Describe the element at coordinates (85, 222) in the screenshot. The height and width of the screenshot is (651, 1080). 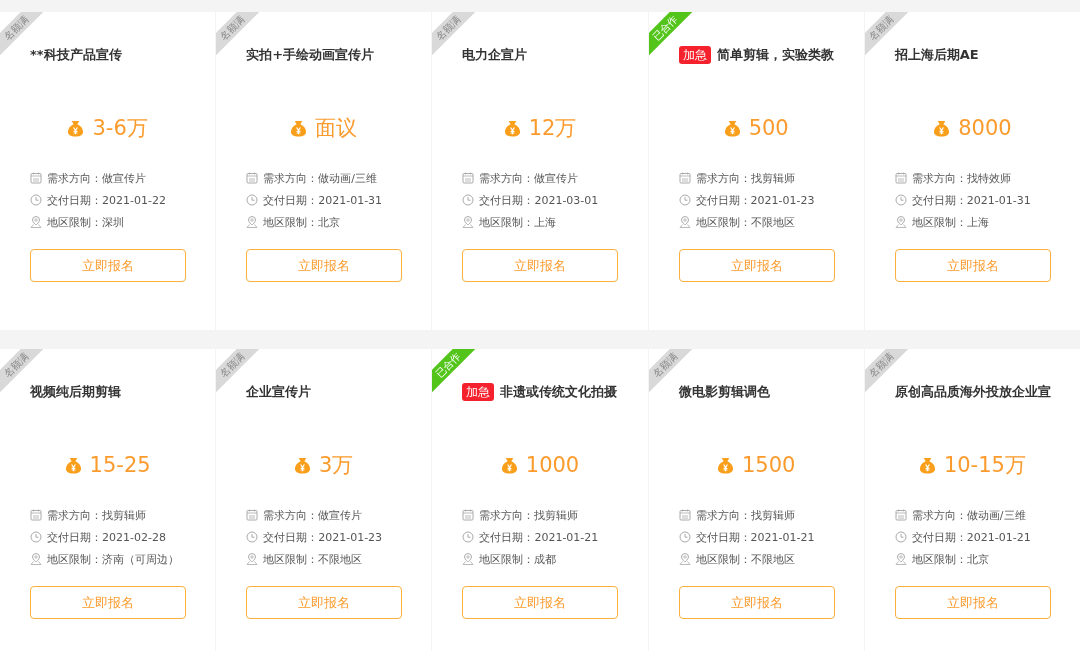
I see `detail-text: 地区限制：深圳` at that location.